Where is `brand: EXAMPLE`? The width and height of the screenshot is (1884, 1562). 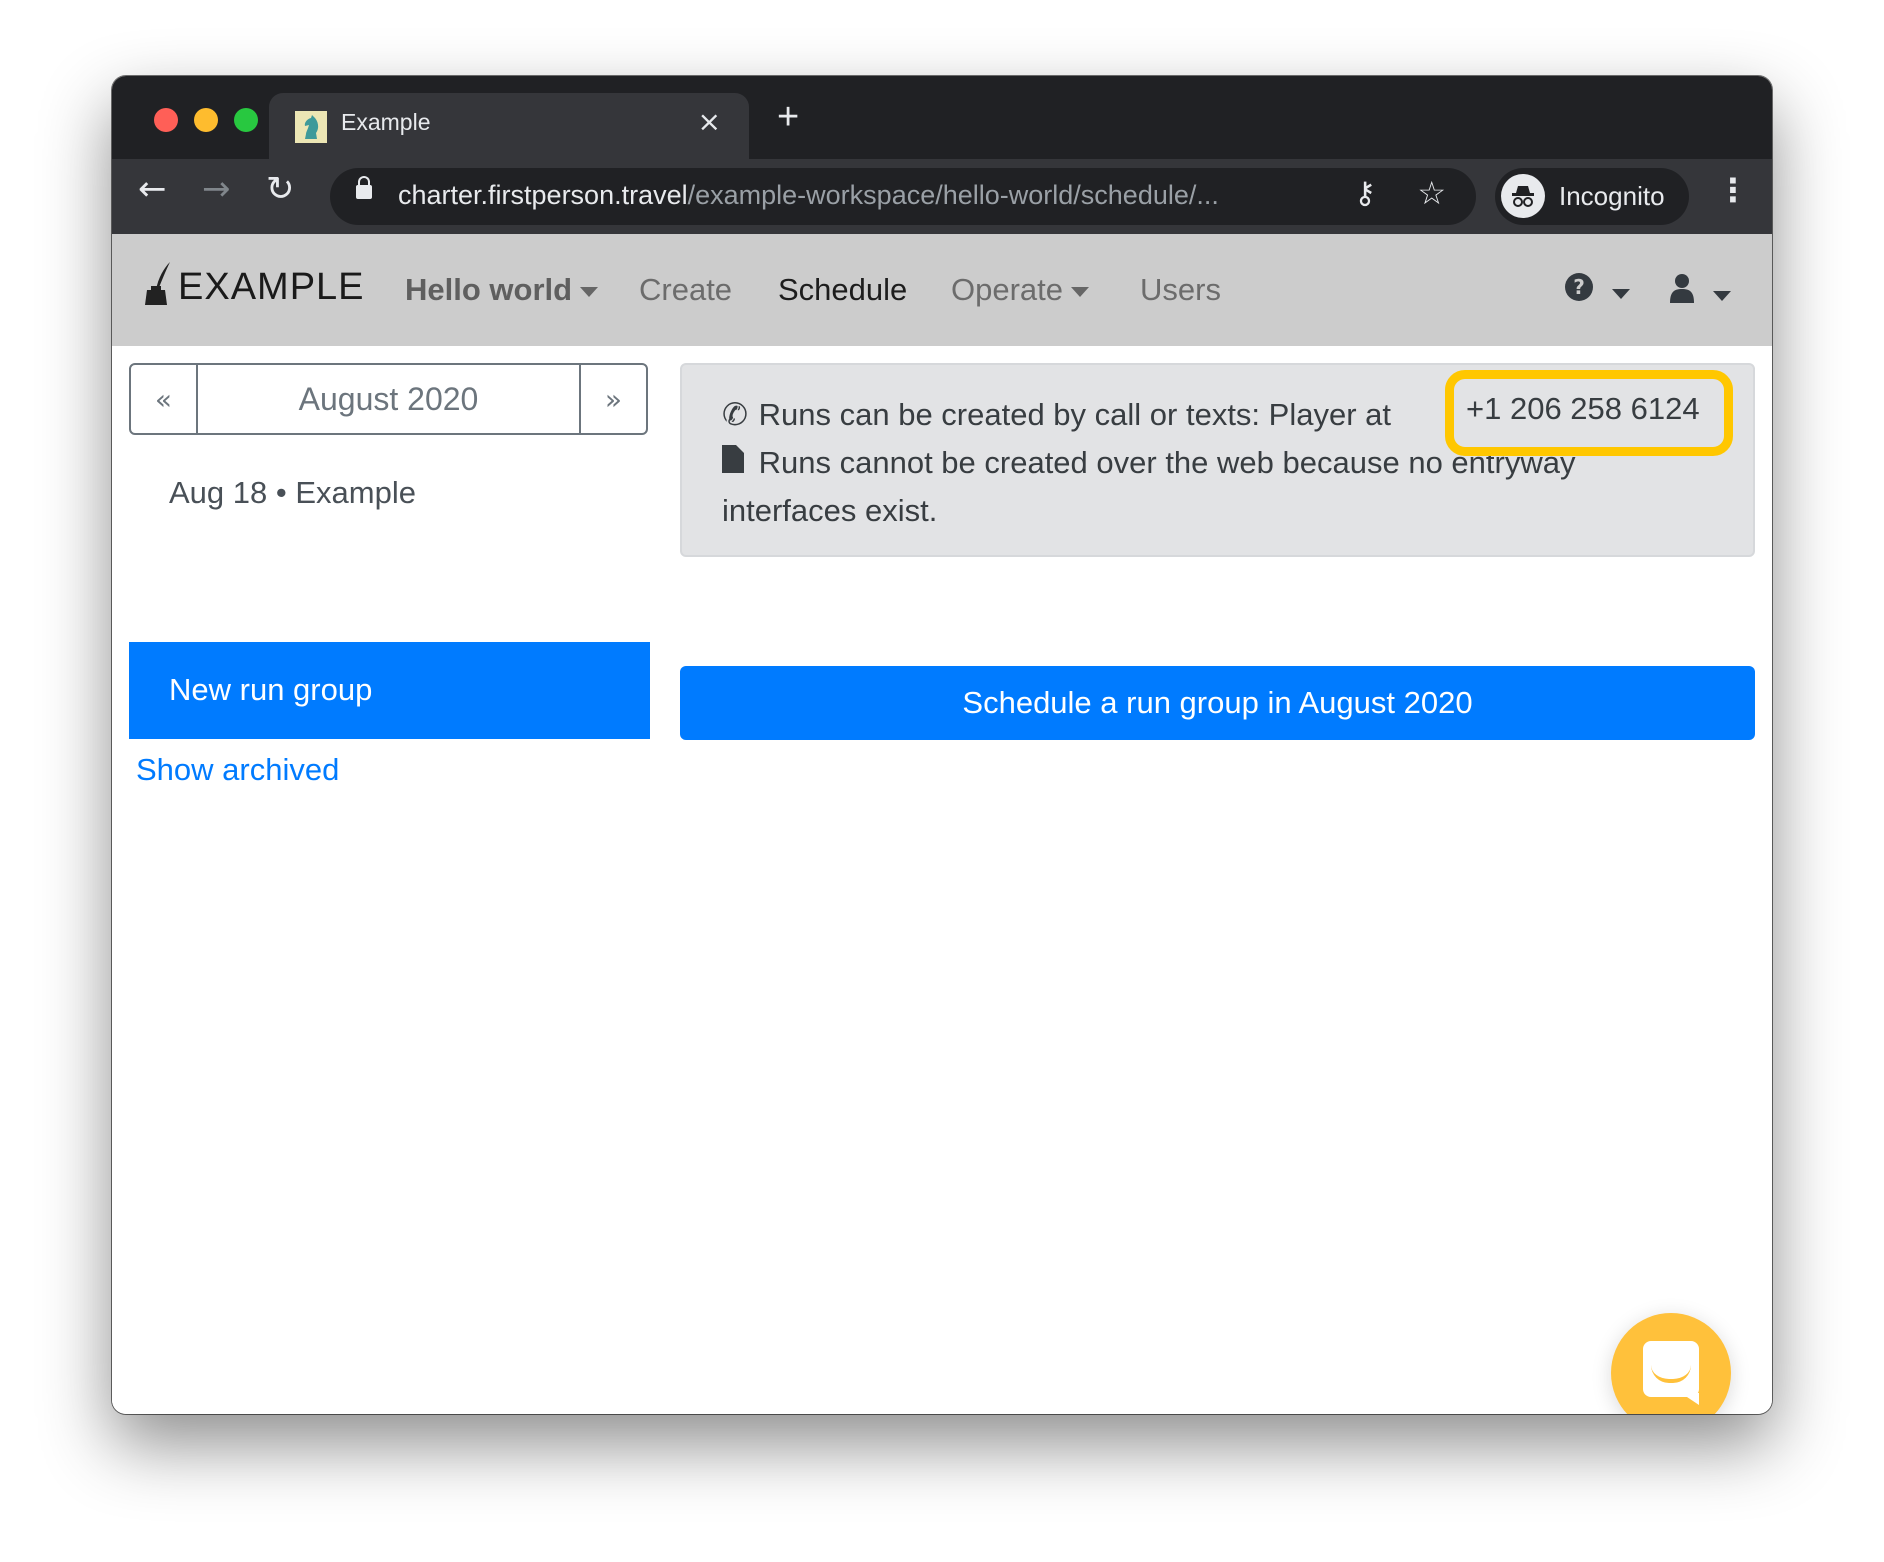
brand: EXAMPLE is located at coordinates (253, 287).